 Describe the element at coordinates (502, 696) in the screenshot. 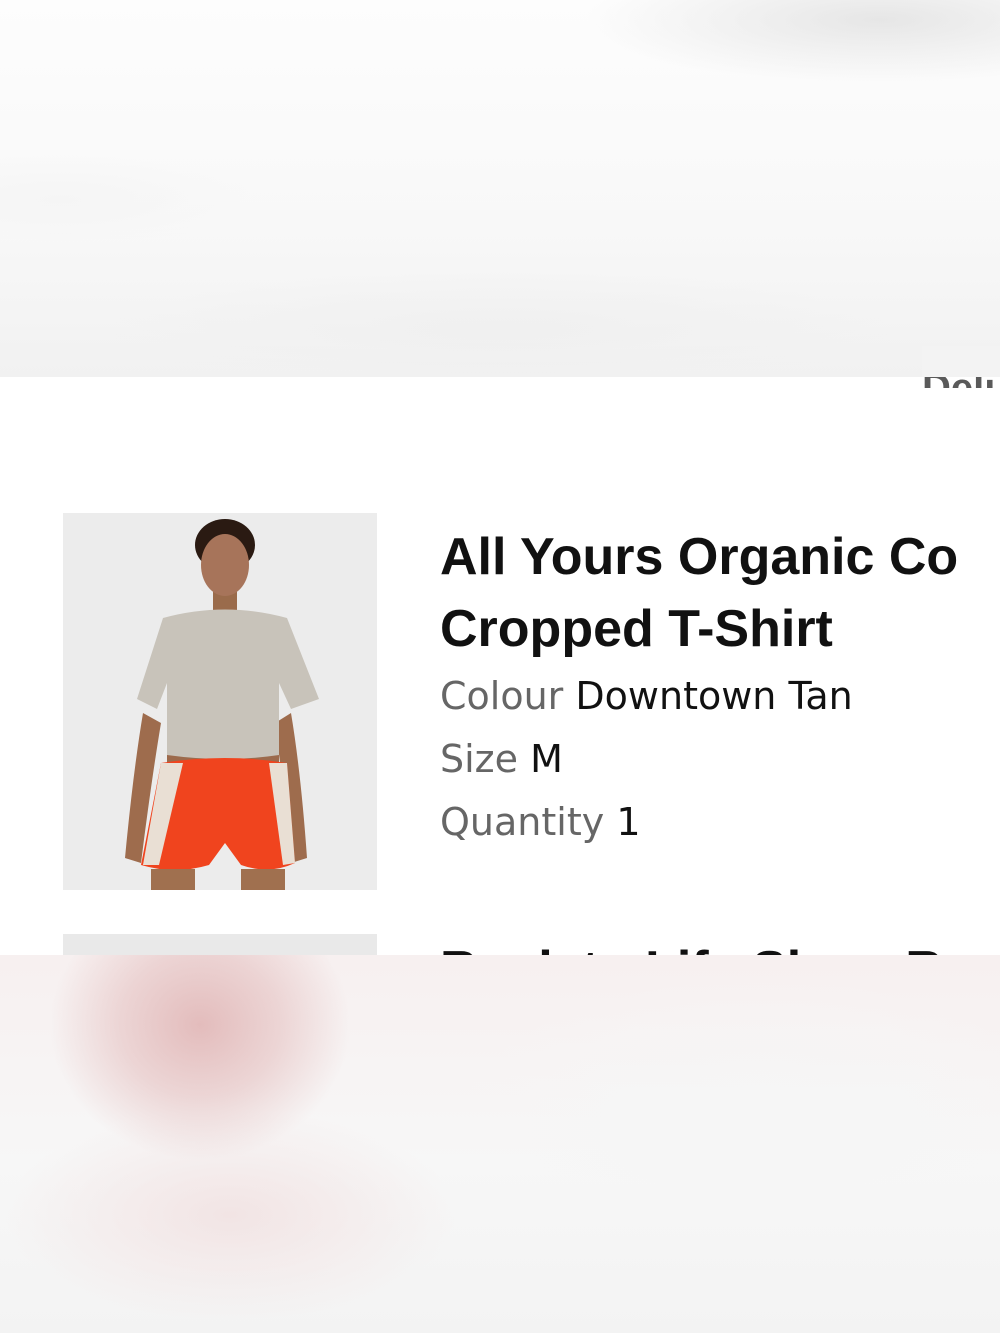

I see `colour-label: Colour` at that location.